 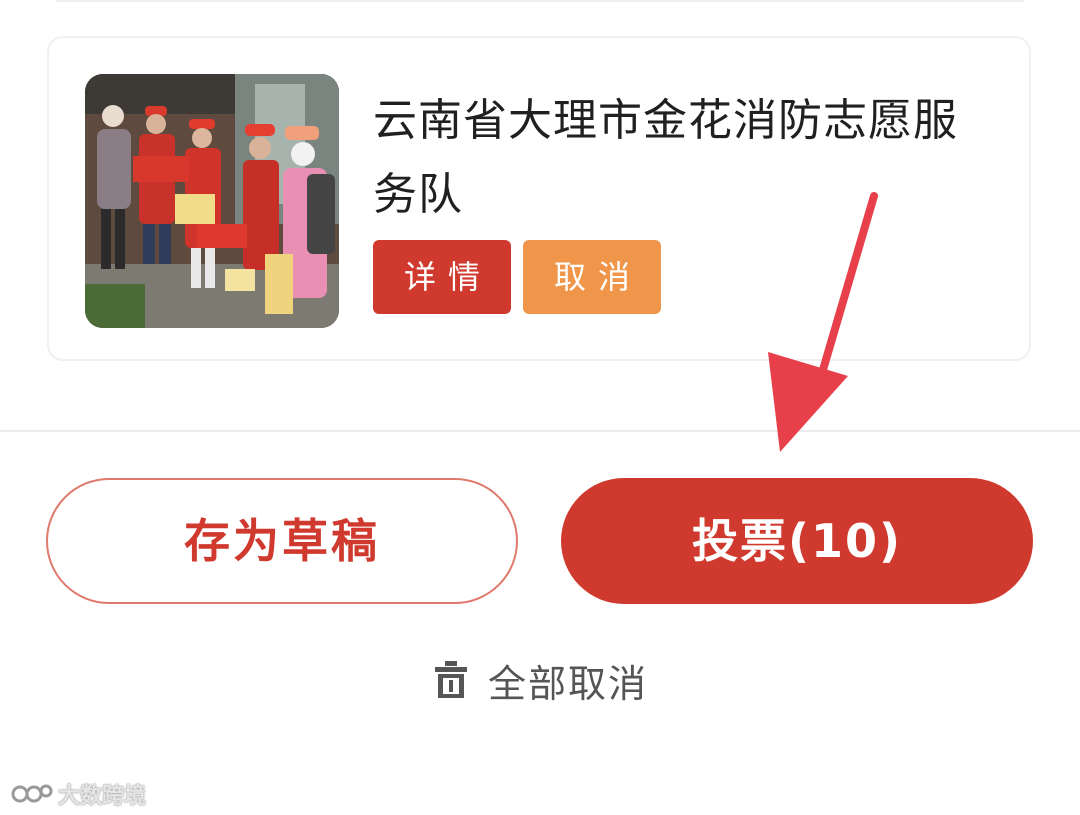 I want to click on clear-all-label: 全部取消, so click(x=568, y=683).